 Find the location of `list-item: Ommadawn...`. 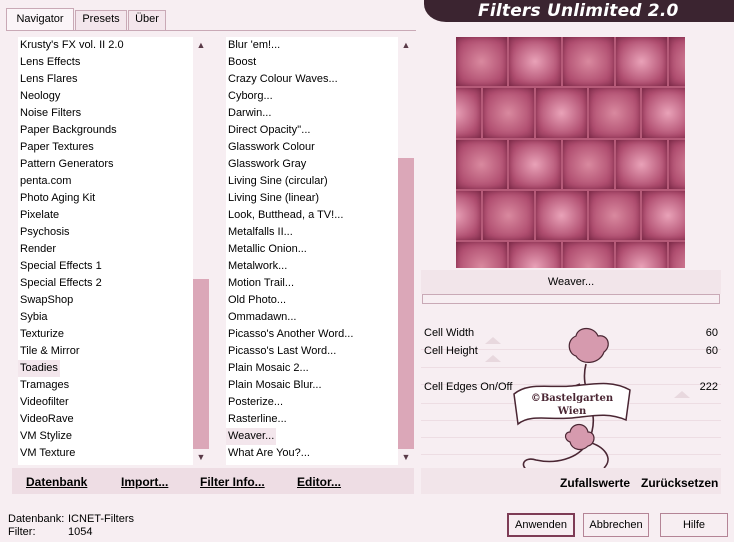

list-item: Ommadawn... is located at coordinates (312, 317).